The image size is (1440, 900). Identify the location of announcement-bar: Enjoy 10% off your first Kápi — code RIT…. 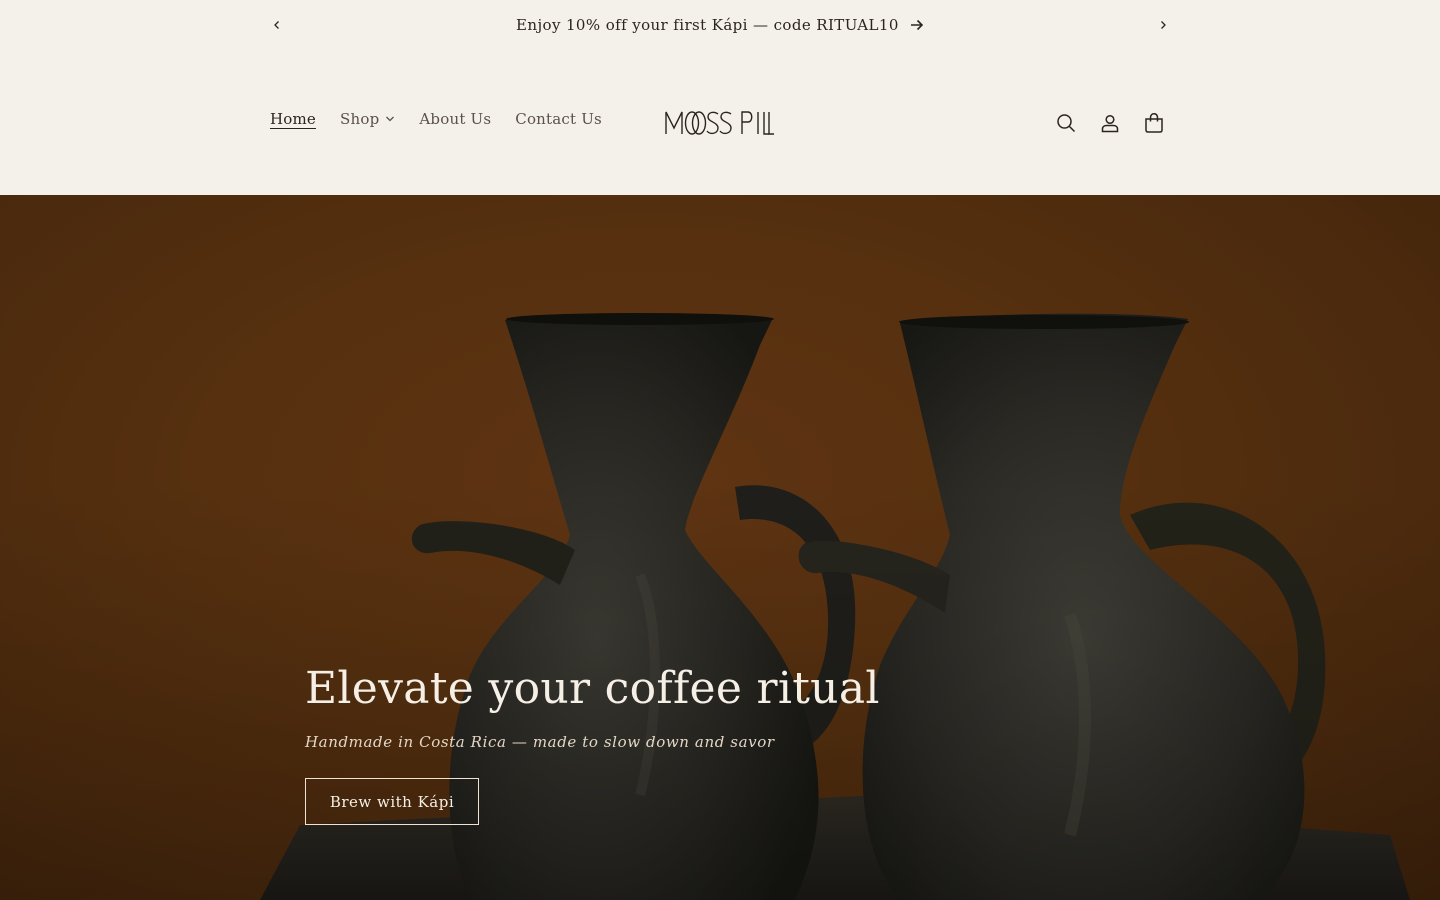
(720, 25).